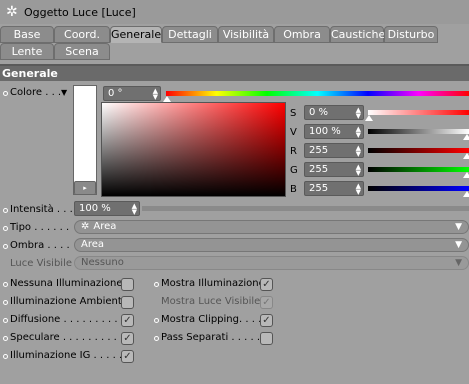  What do you see at coordinates (418, 150) in the screenshot?
I see `r-slider` at bounding box center [418, 150].